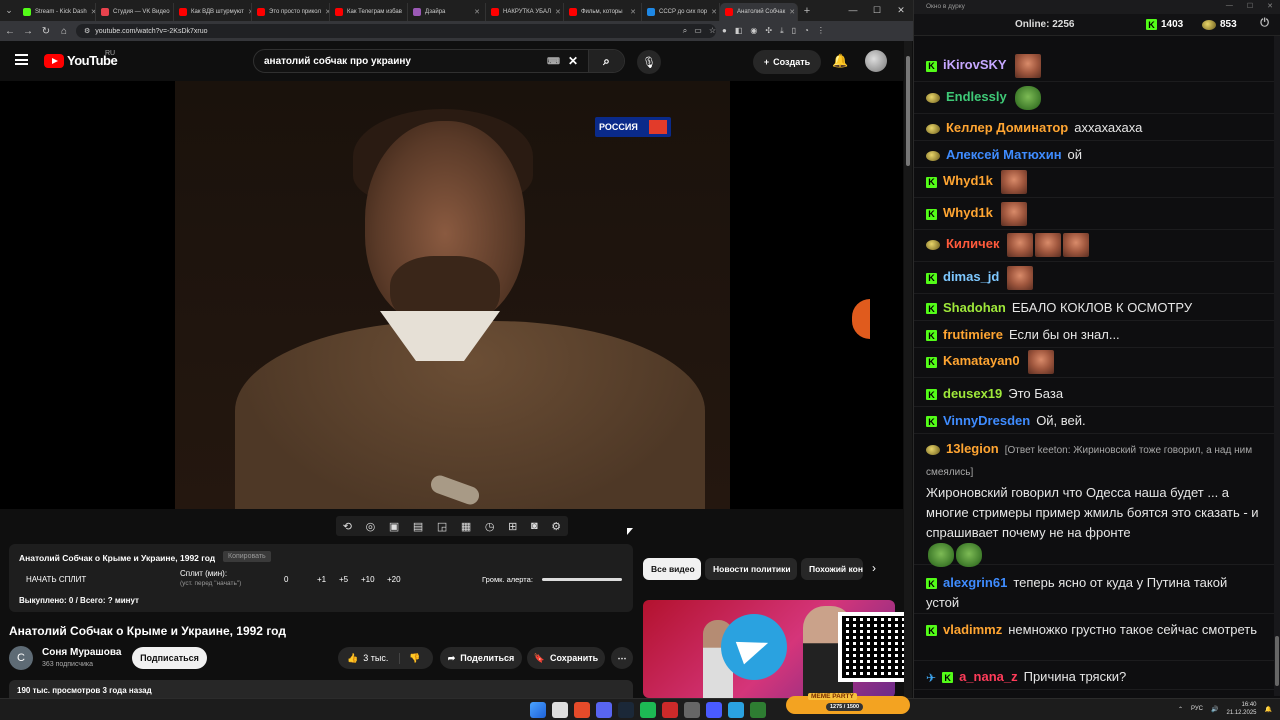  What do you see at coordinates (606, 61) in the screenshot?
I see `search-button: ⌕` at bounding box center [606, 61].